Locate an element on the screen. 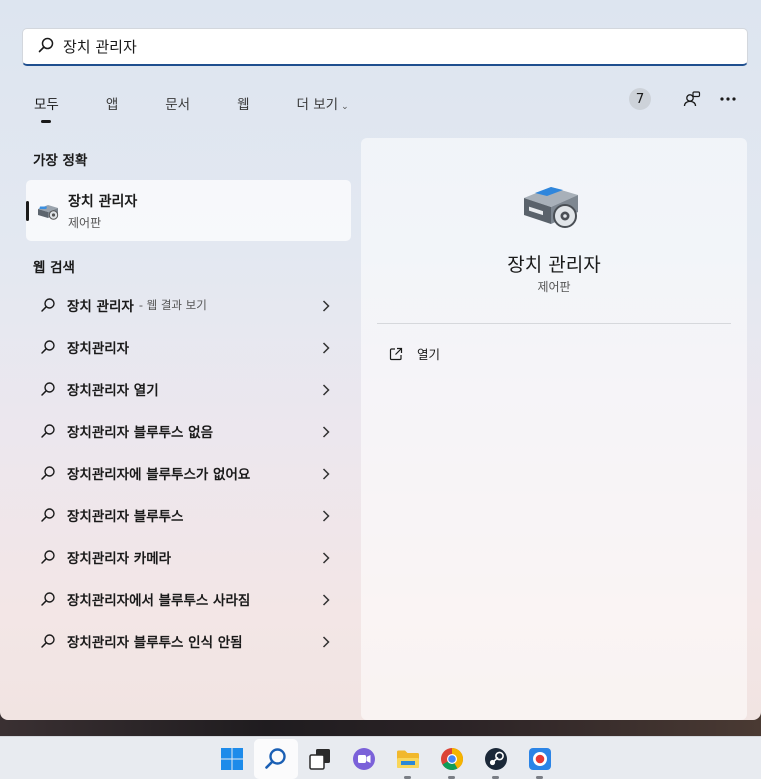 The height and width of the screenshot is (779, 761). detail-app-subtitle: 제어판 is located at coordinates (554, 287).